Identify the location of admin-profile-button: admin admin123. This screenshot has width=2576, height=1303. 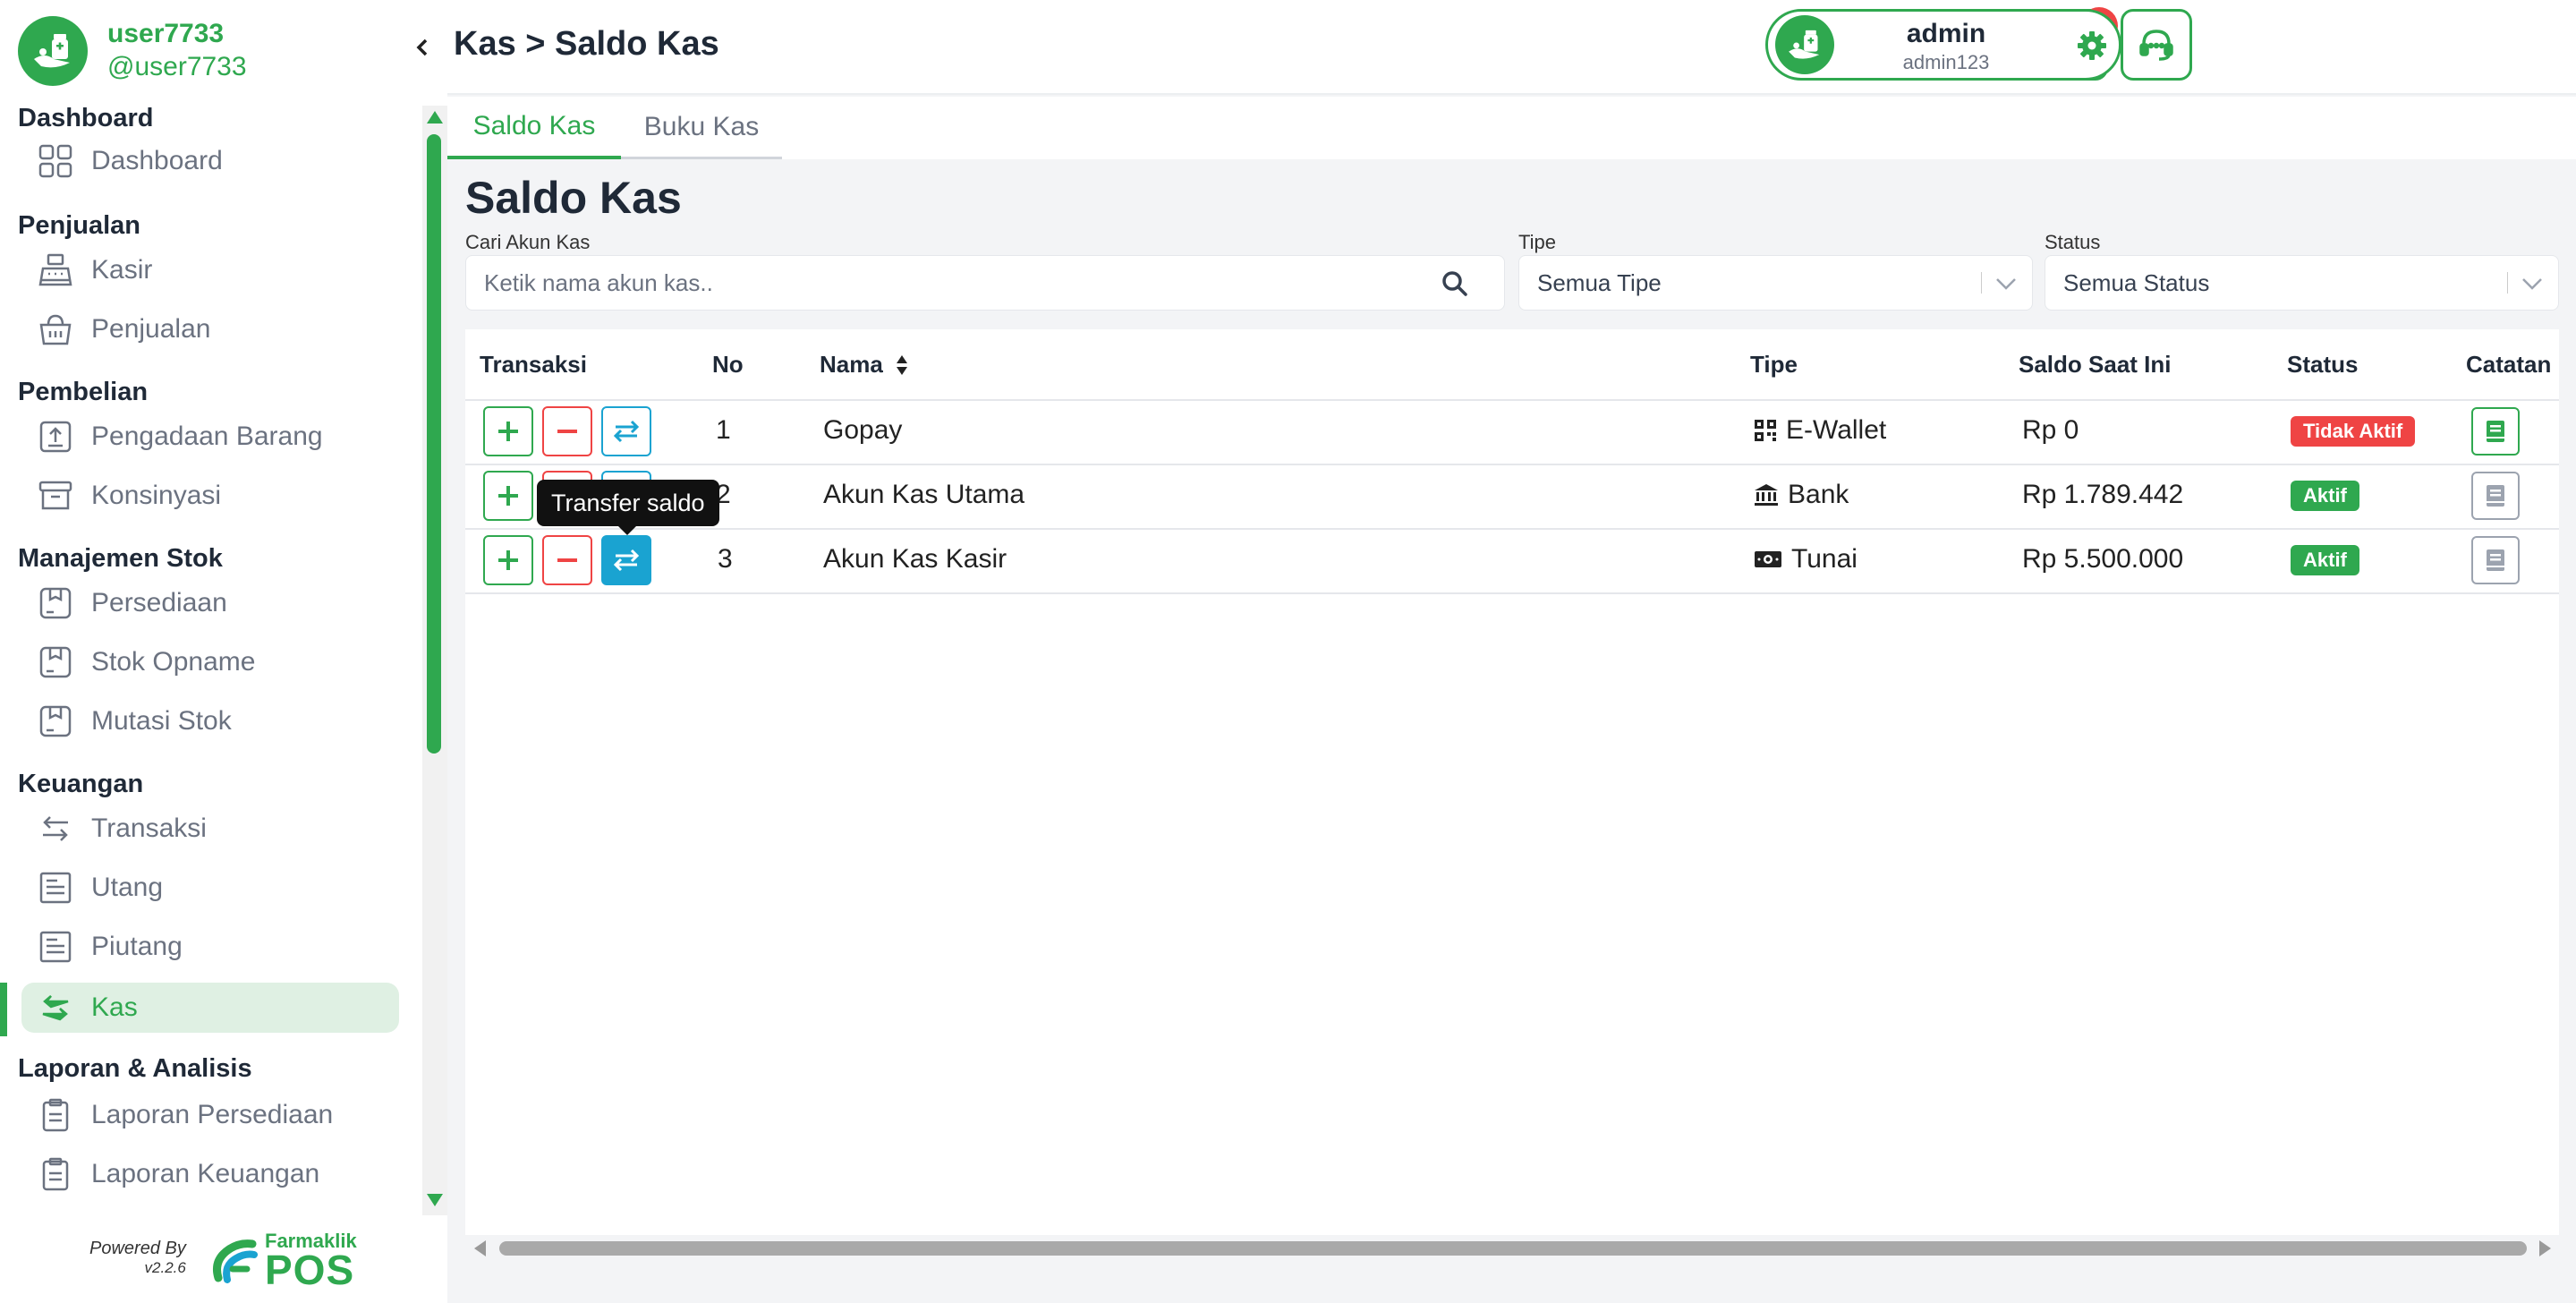
(1943, 45).